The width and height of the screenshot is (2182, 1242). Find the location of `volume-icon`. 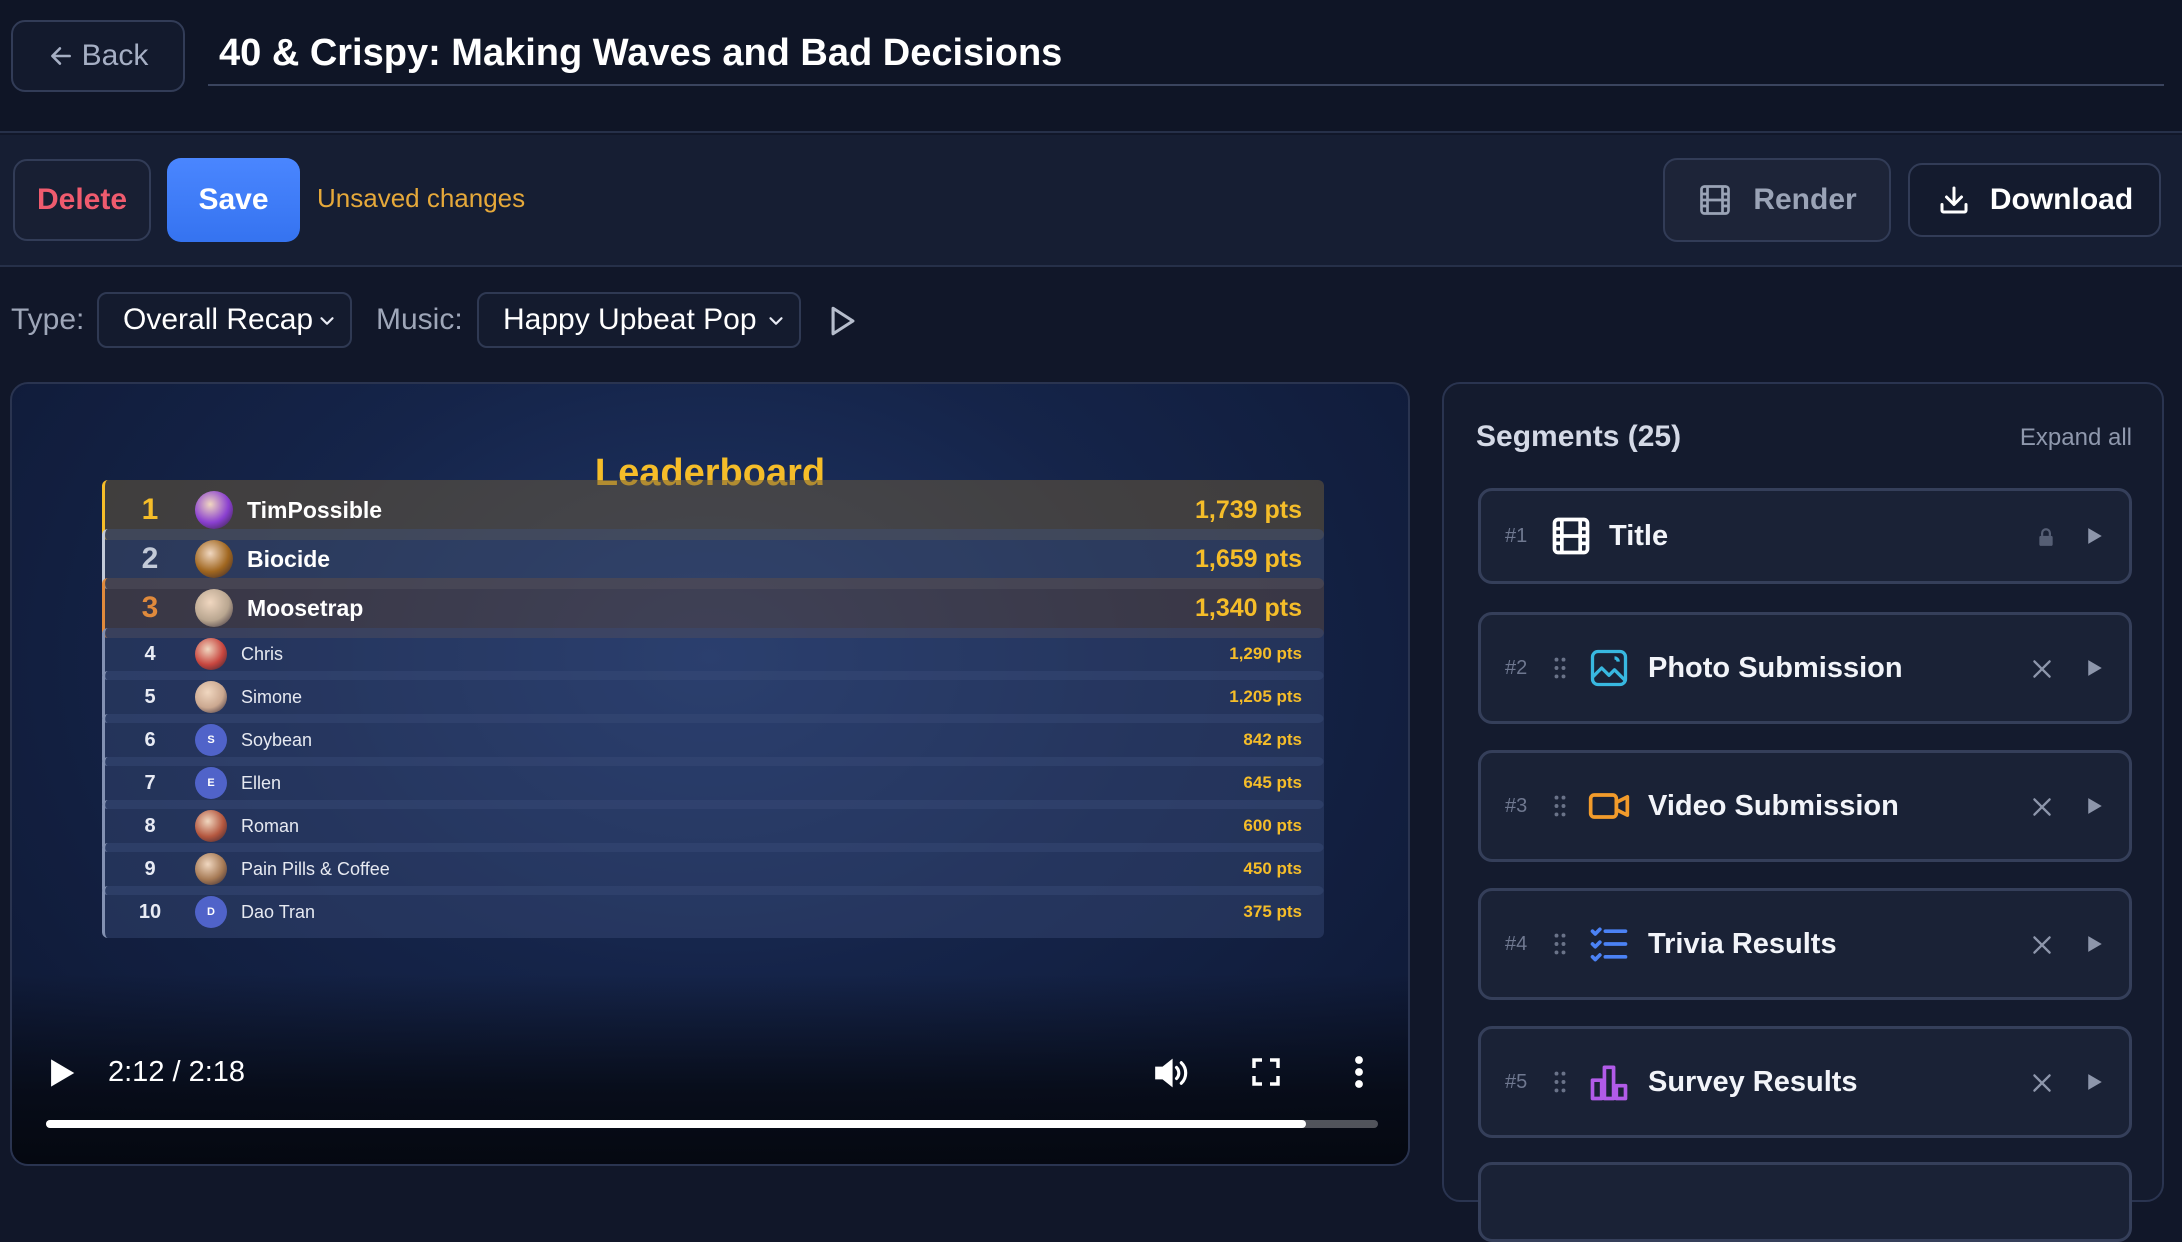

volume-icon is located at coordinates (1171, 1073).